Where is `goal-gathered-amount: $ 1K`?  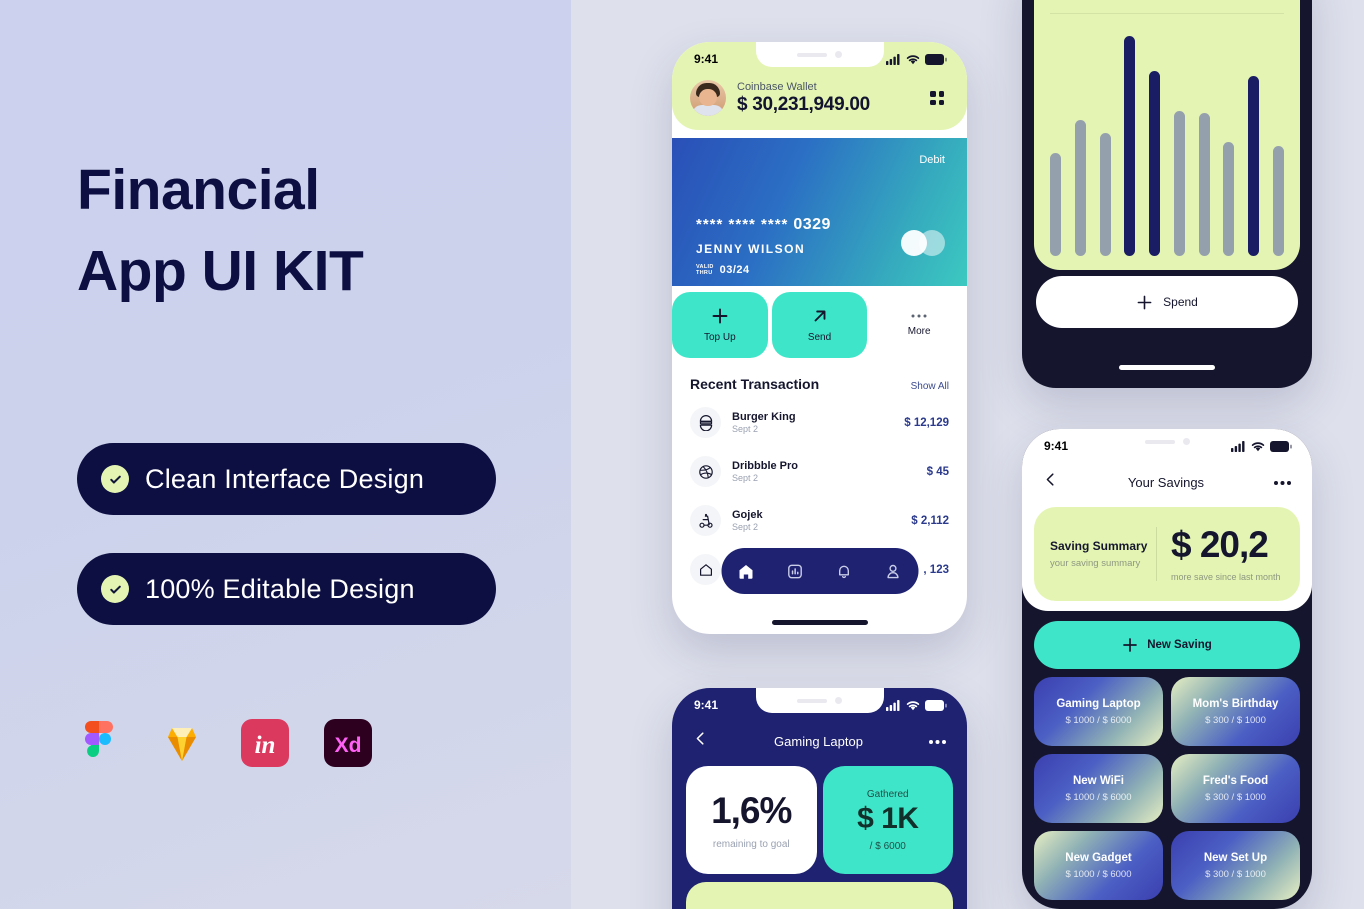
goal-gathered-amount: $ 1K is located at coordinates (888, 818).